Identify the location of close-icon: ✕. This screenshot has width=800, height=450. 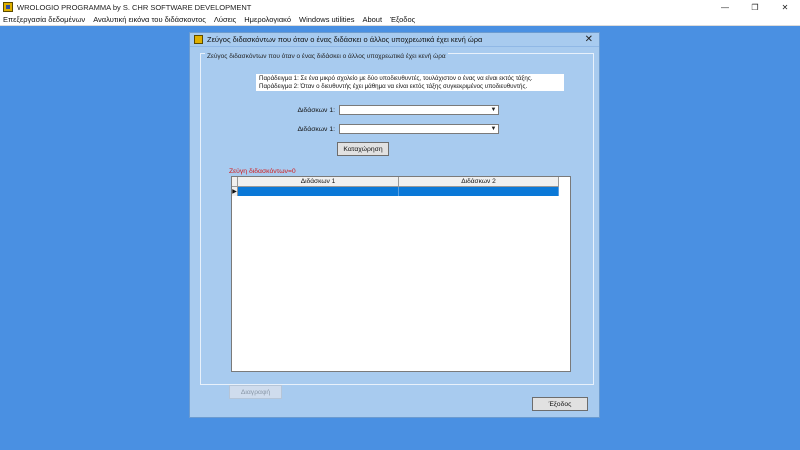
(785, 7).